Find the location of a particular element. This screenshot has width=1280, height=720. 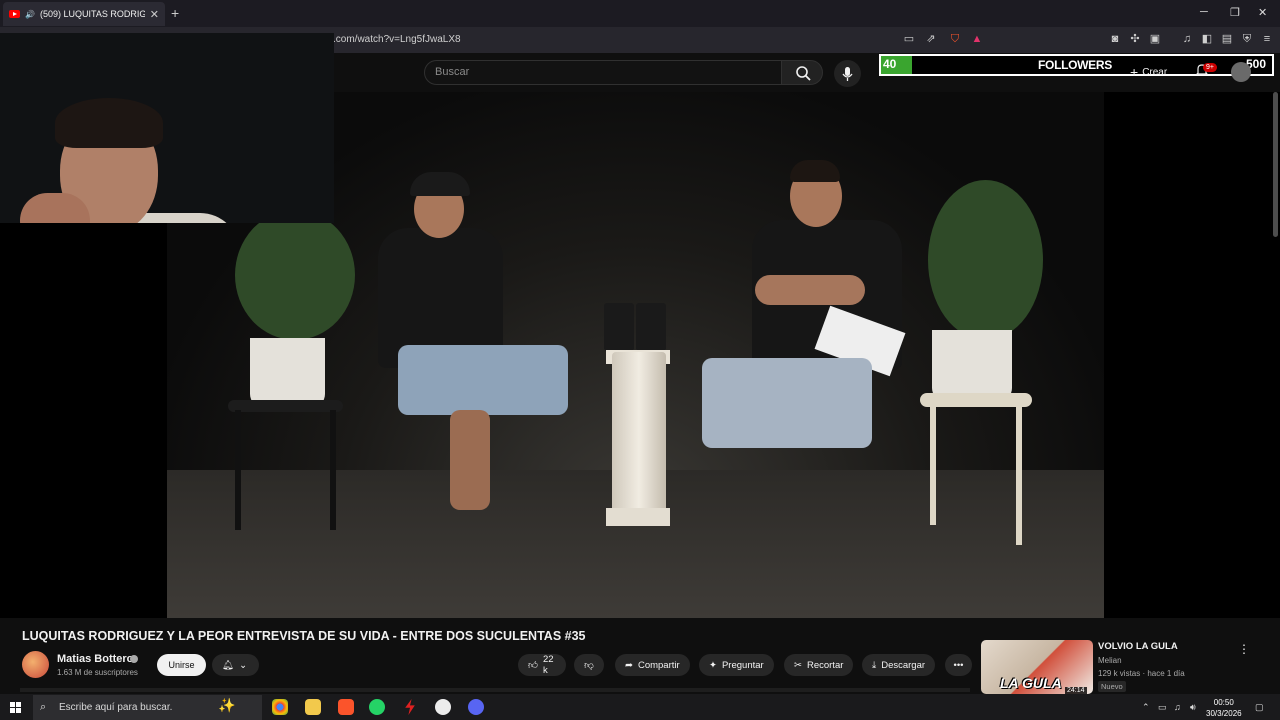

download-button: ⤓ Descargar is located at coordinates (899, 665).